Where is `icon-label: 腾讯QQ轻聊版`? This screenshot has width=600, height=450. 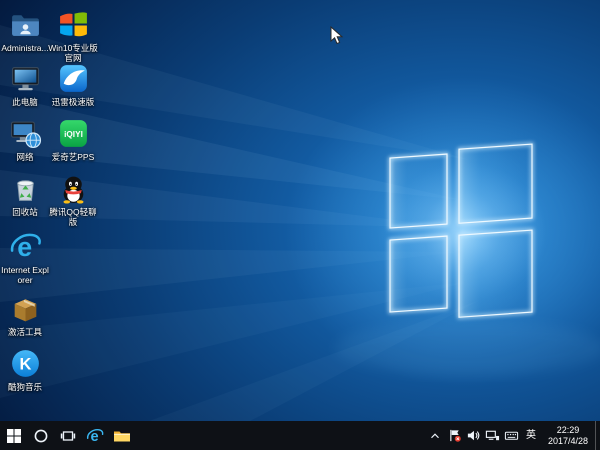
icon-label: 腾讯QQ轻聊版 is located at coordinates (73, 217).